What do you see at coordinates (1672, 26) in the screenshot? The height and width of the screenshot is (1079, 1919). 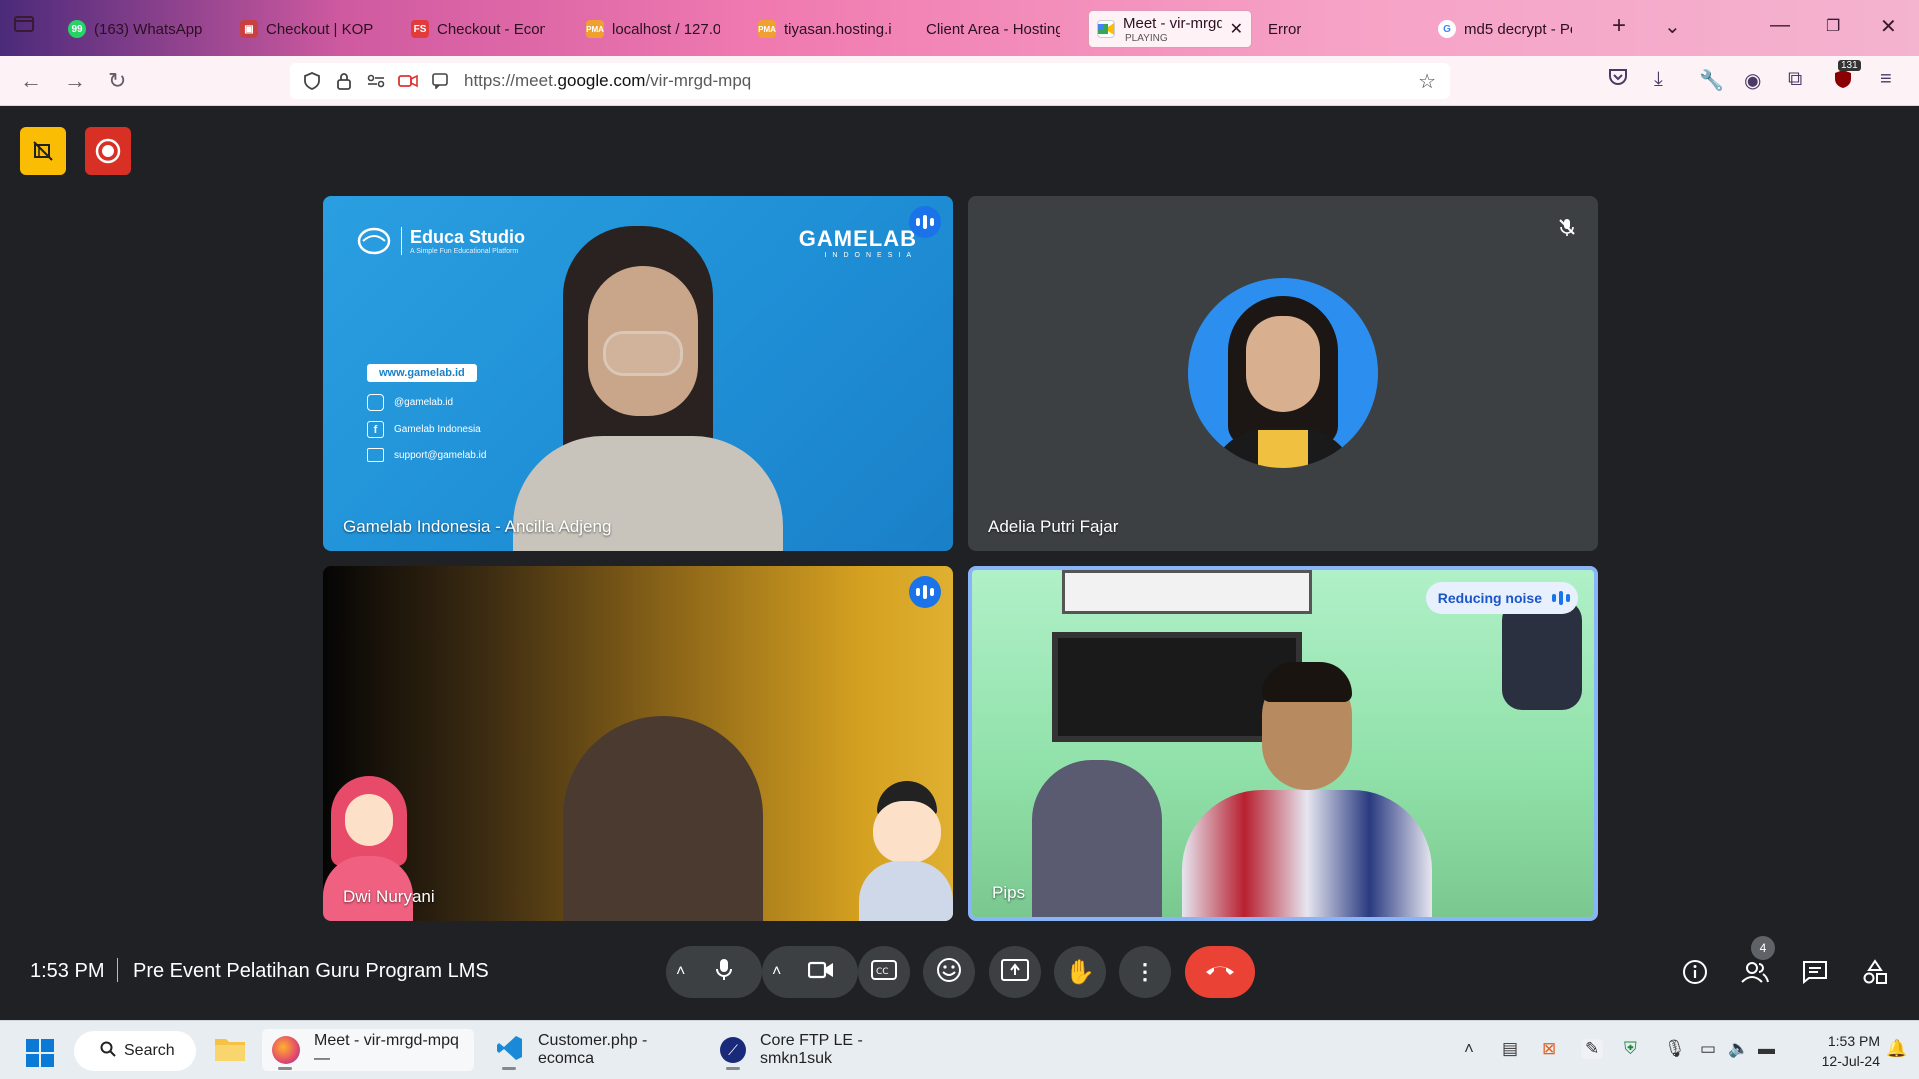 I see `tab-list-chevron-icon: ⌄` at bounding box center [1672, 26].